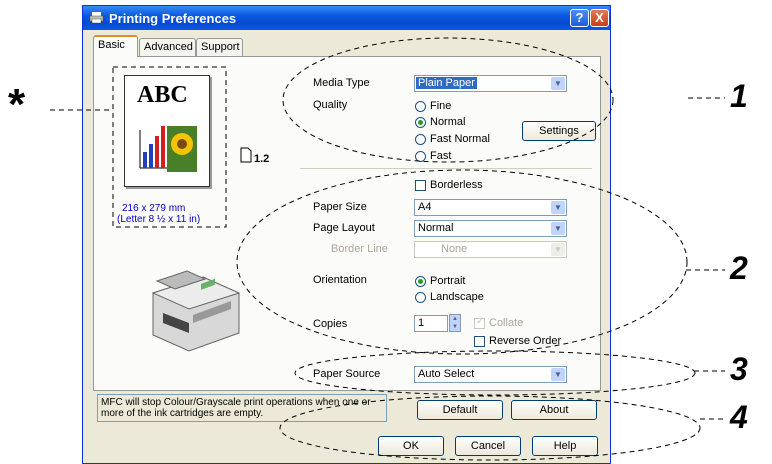  I want to click on annotation-3: 3, so click(739, 369).